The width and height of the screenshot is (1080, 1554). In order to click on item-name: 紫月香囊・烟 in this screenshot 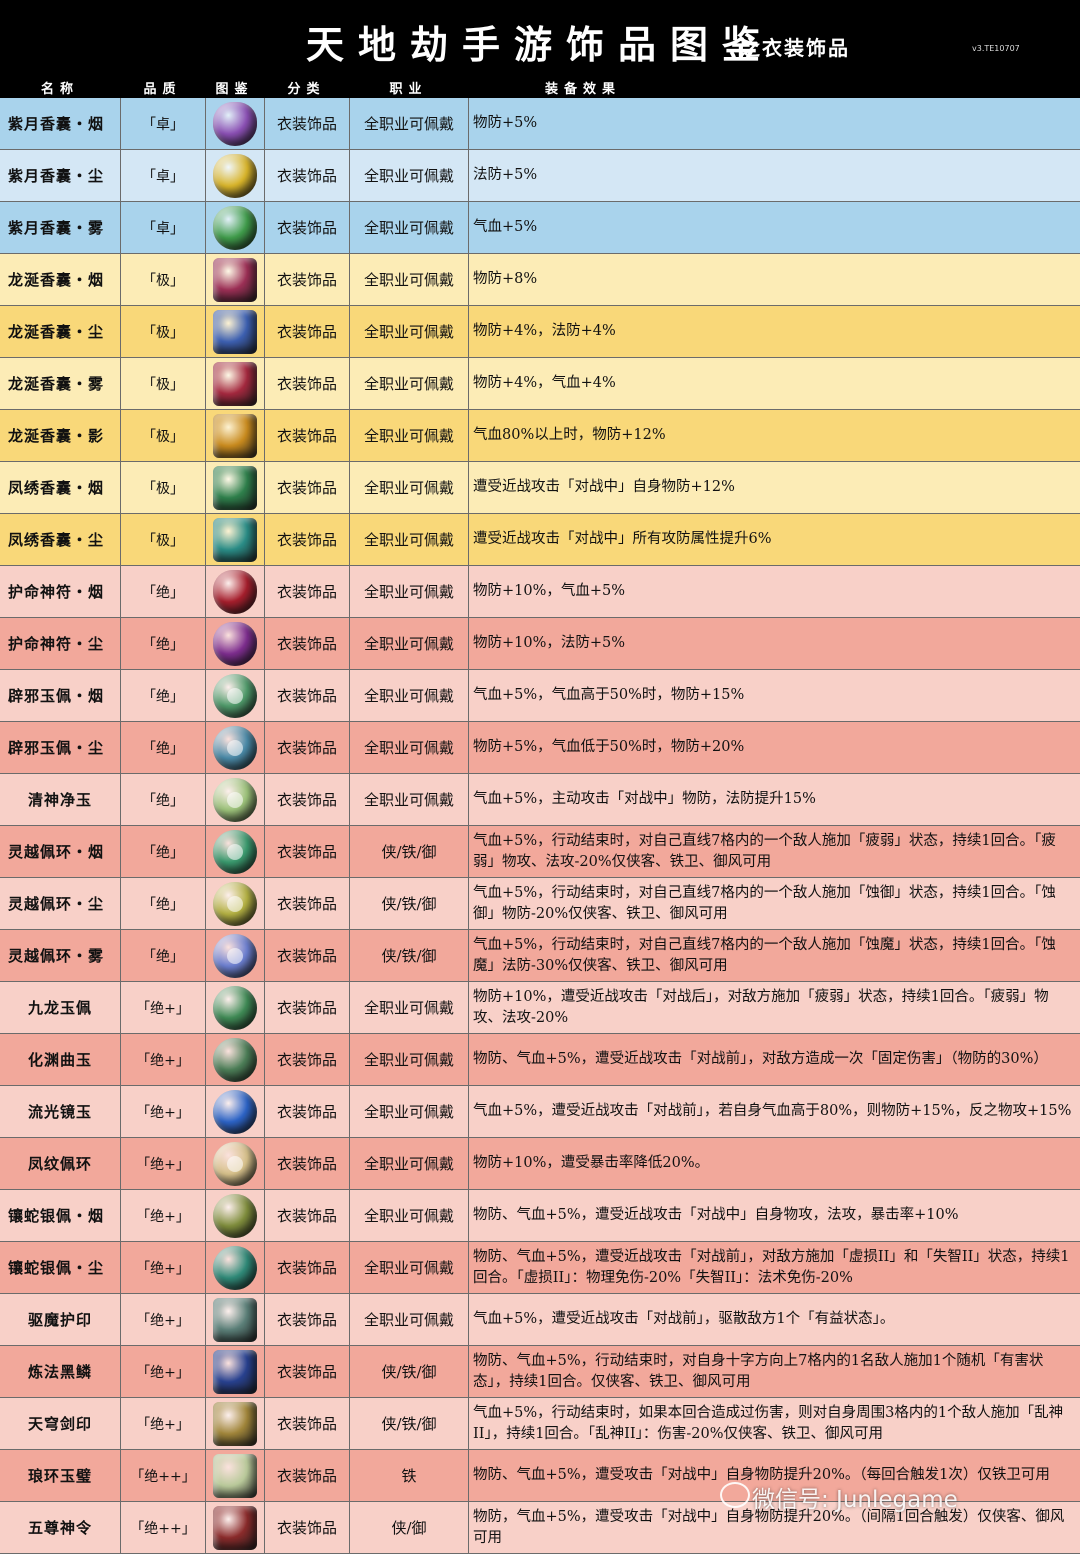, I will do `click(56, 124)`.